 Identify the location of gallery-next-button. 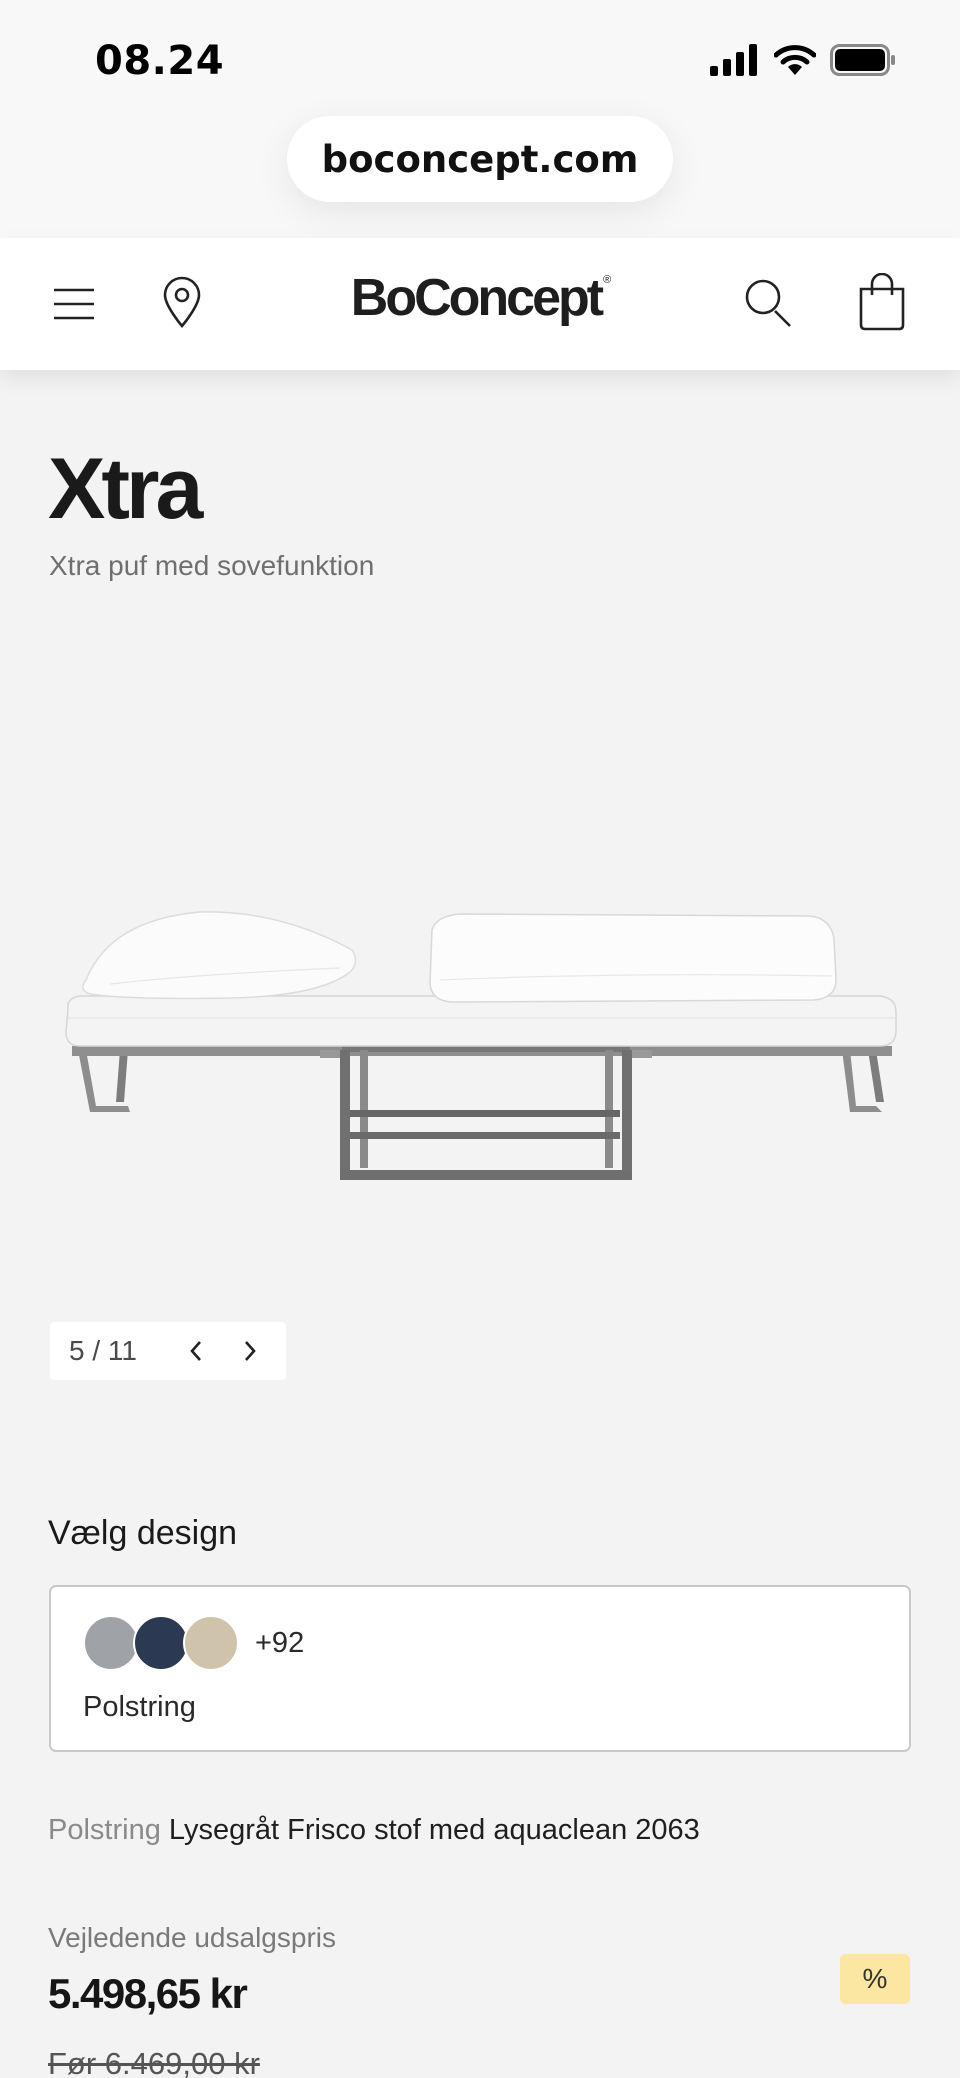
(250, 1351).